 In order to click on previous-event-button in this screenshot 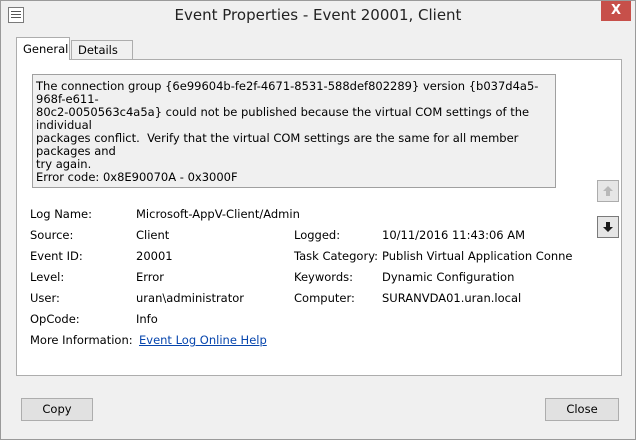, I will do `click(608, 191)`.